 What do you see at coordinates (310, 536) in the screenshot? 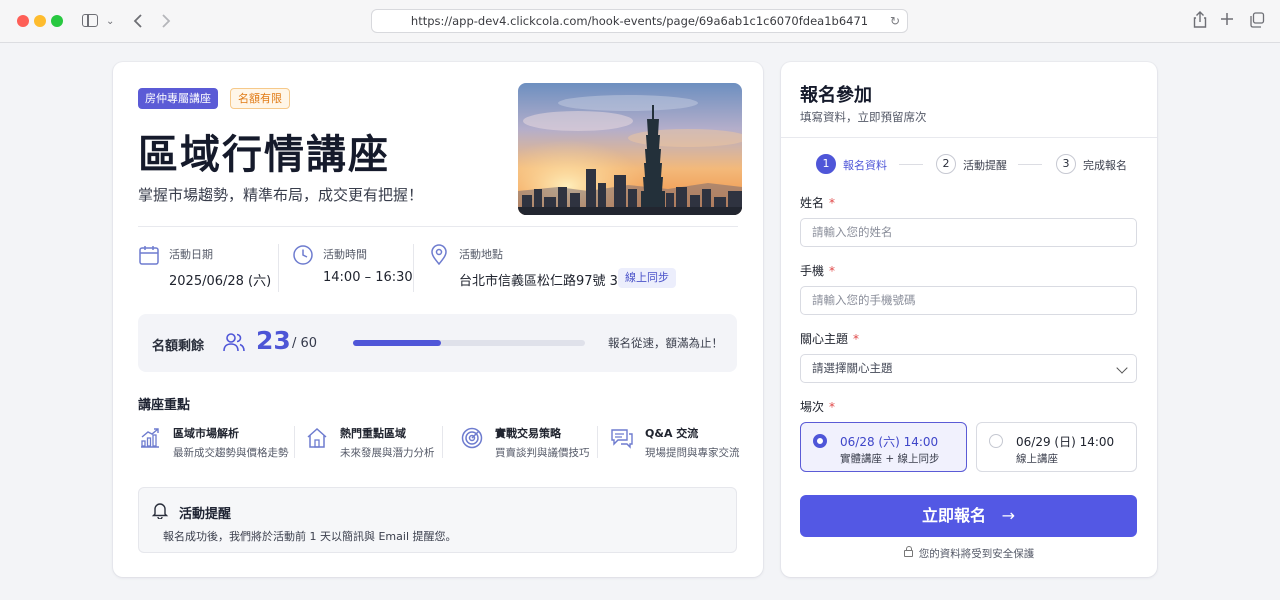
I see `reminder-text: 報名成功後，我們將於活動前 1 天以簡訊與 Email 提醒您。` at bounding box center [310, 536].